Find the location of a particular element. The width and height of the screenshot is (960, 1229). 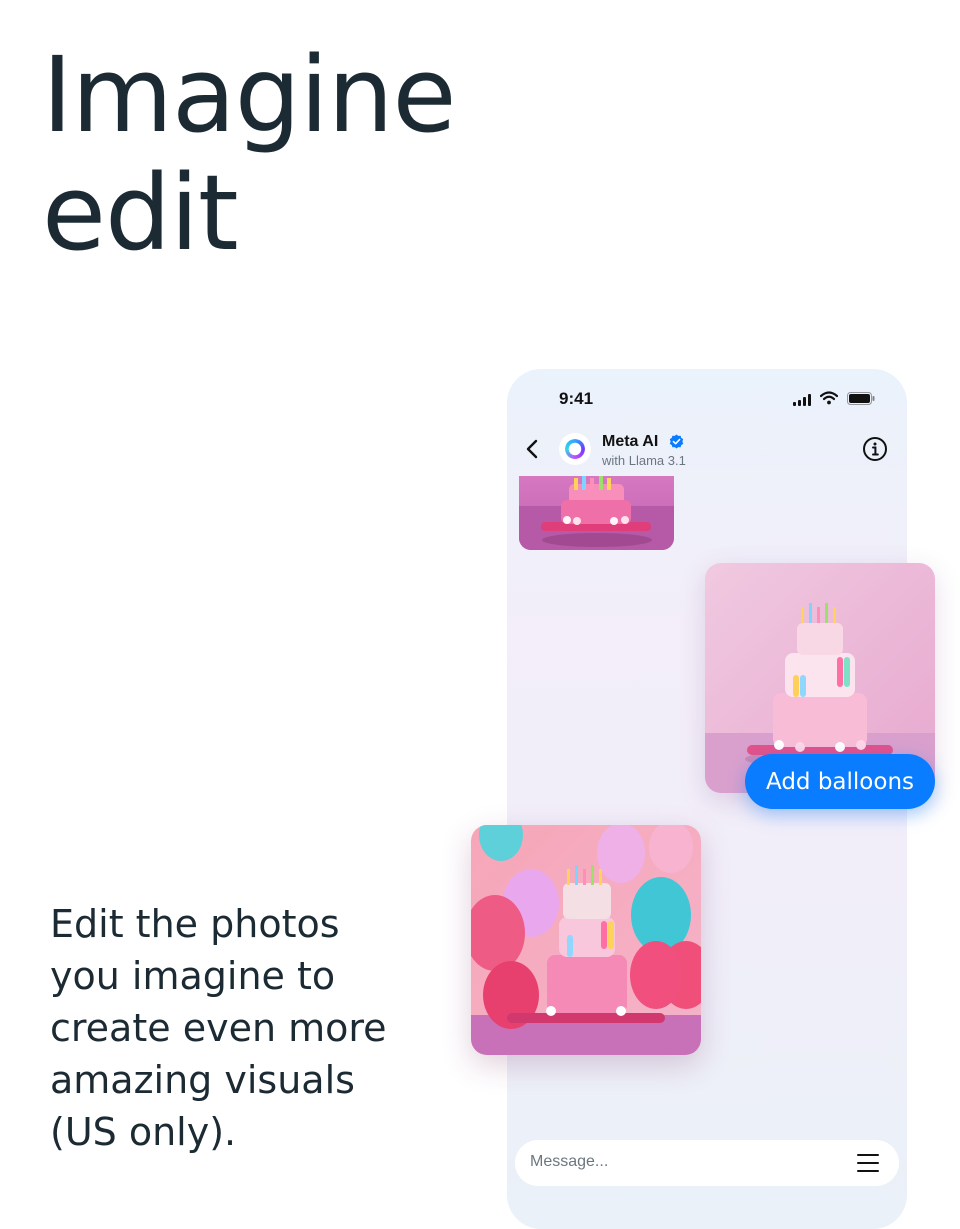

ai-image-message is located at coordinates (596, 513).